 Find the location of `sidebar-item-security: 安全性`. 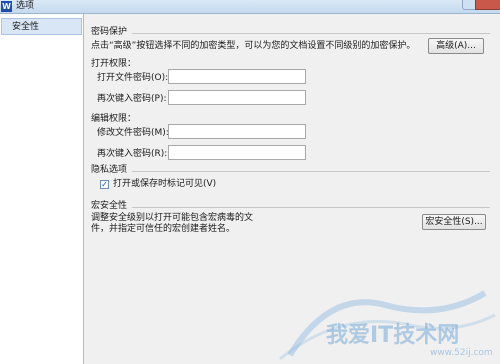

sidebar-item-security: 安全性 is located at coordinates (41, 26).